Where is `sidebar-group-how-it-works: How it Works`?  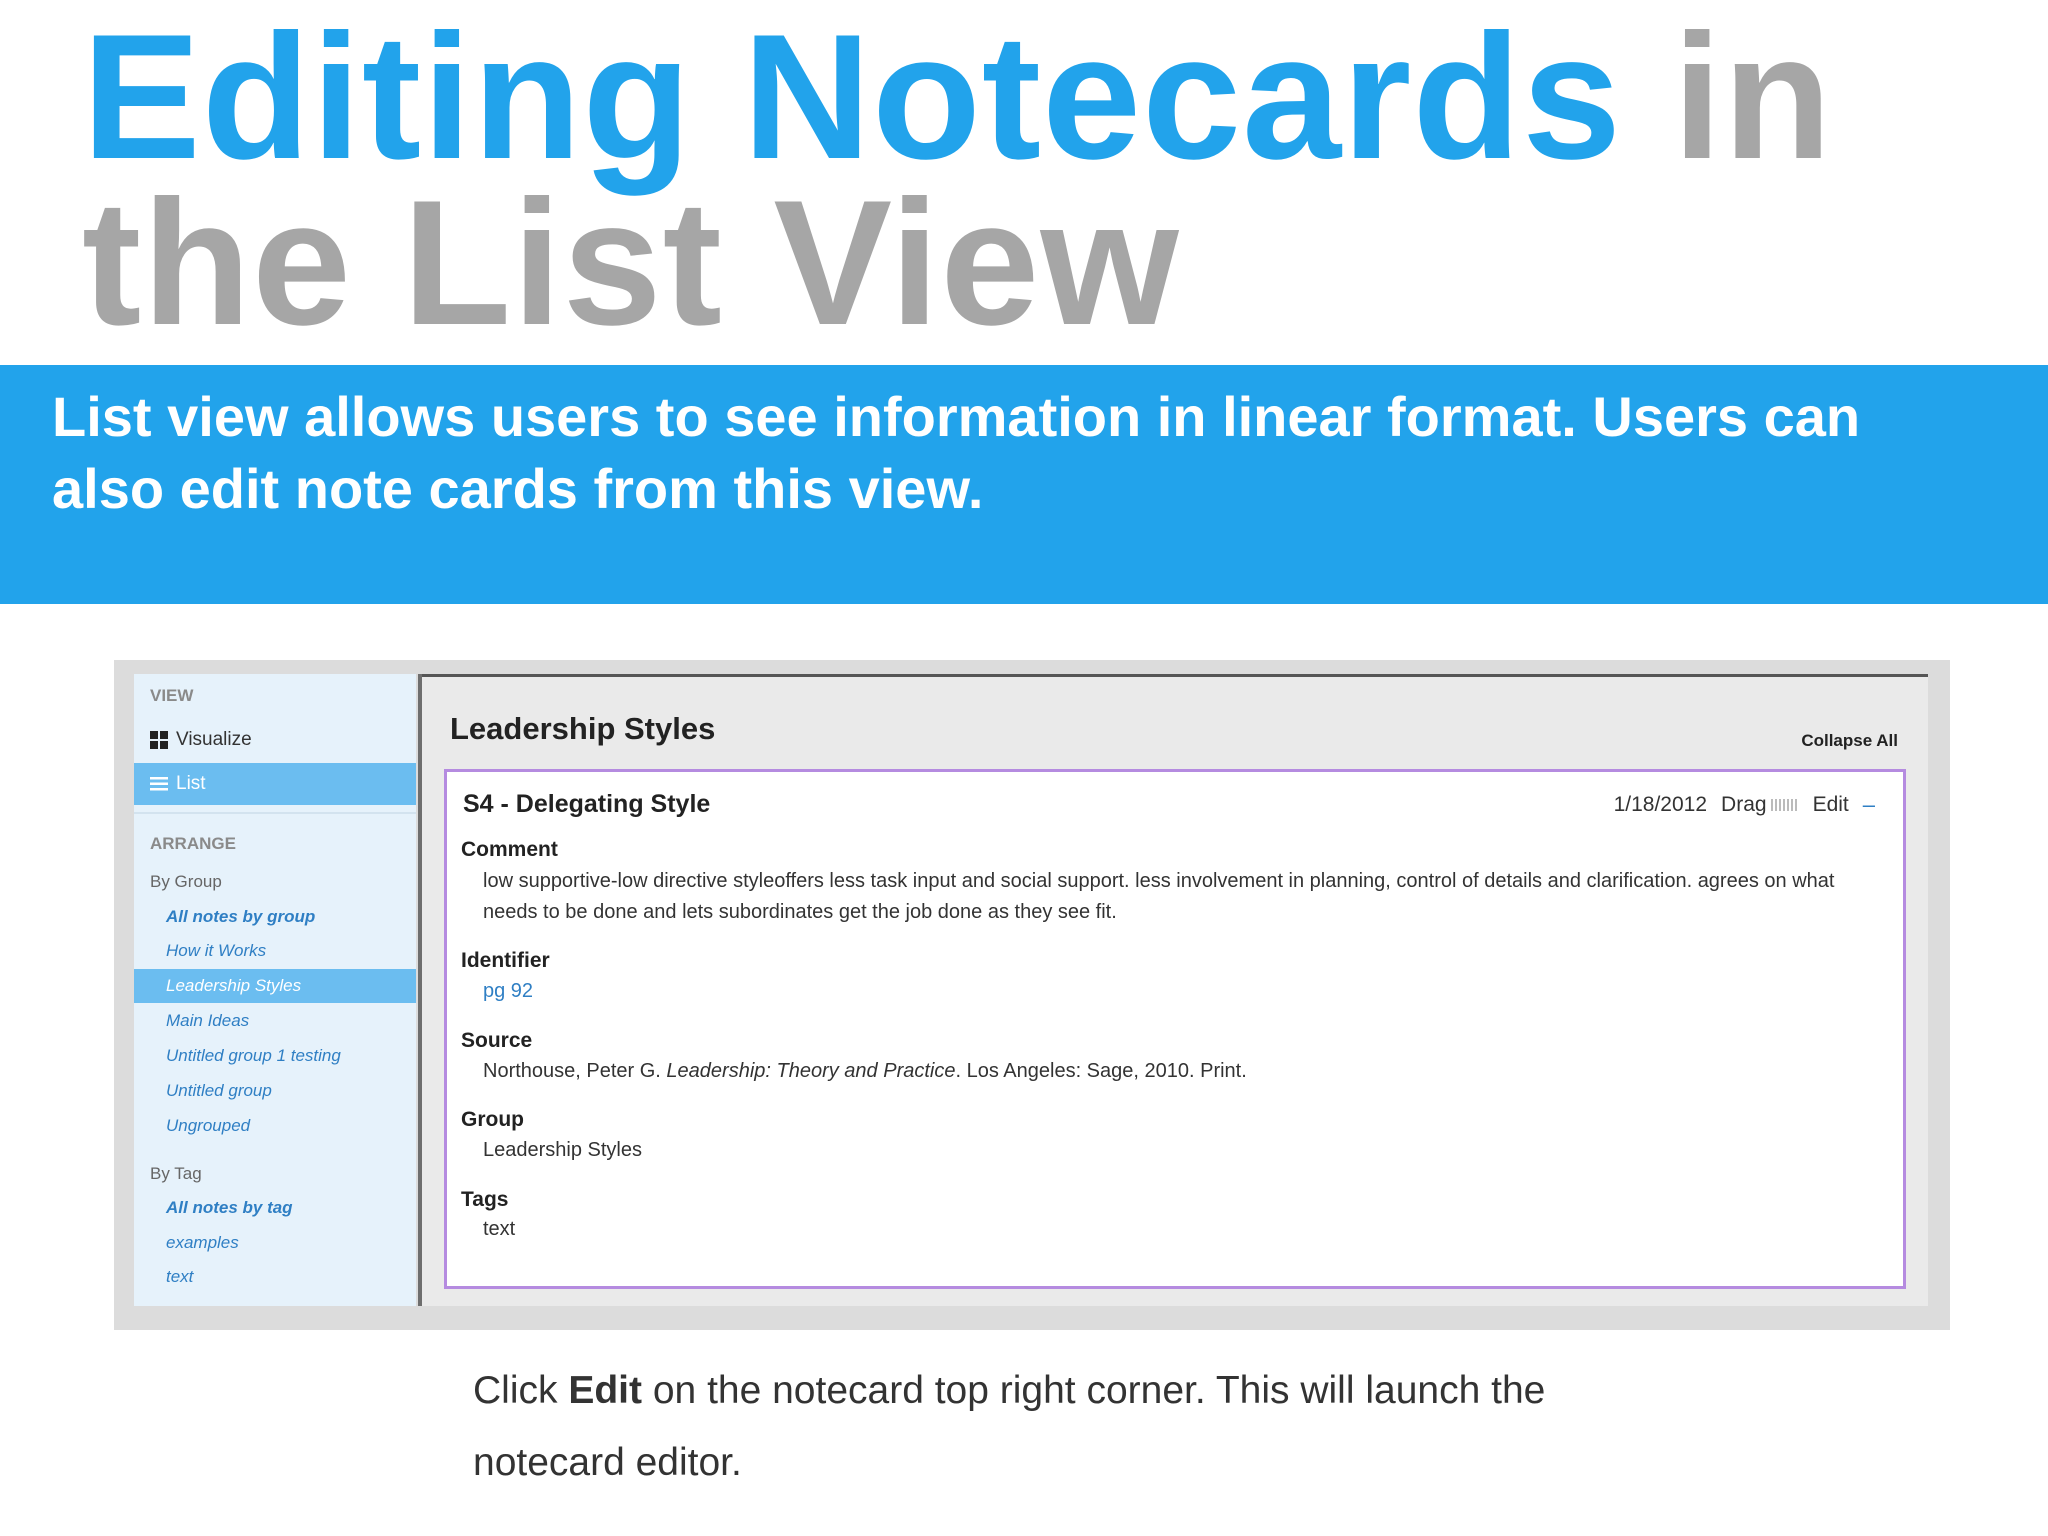
sidebar-group-how-it-works: How it Works is located at coordinates (275, 951).